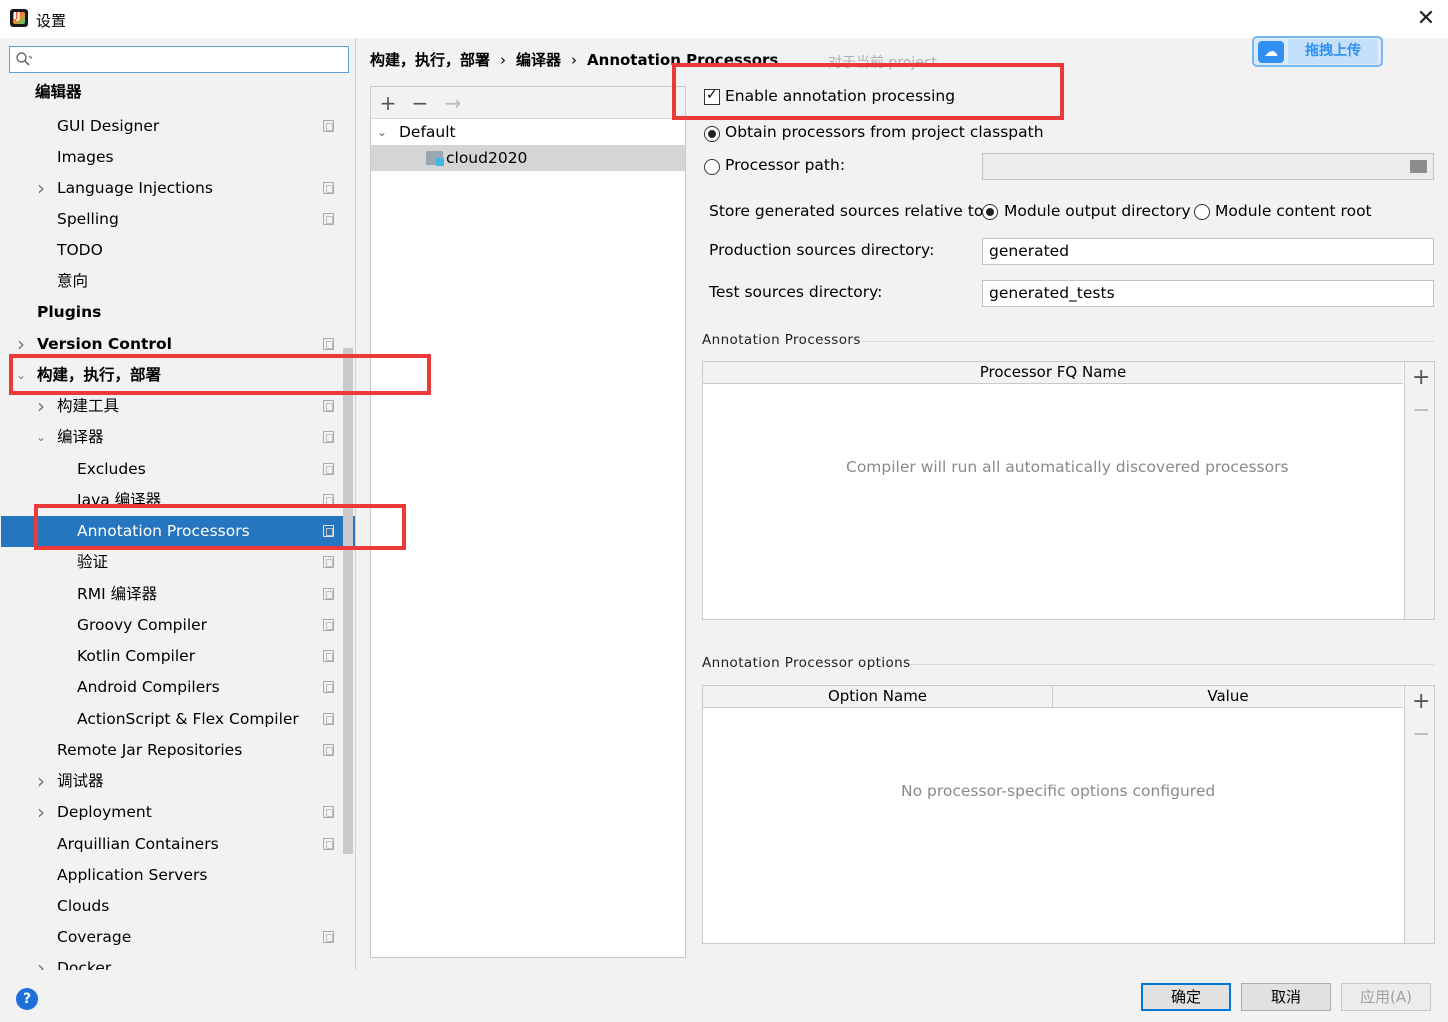  I want to click on enable-annotation-processing-checkbox, so click(712, 96).